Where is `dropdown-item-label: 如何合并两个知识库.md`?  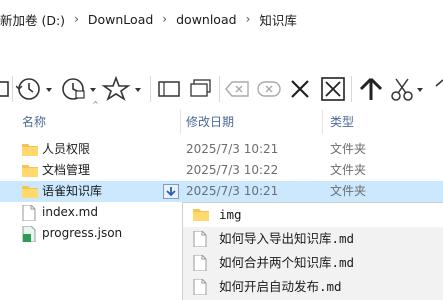
dropdown-item-label: 如何合并两个知识库.md is located at coordinates (287, 262).